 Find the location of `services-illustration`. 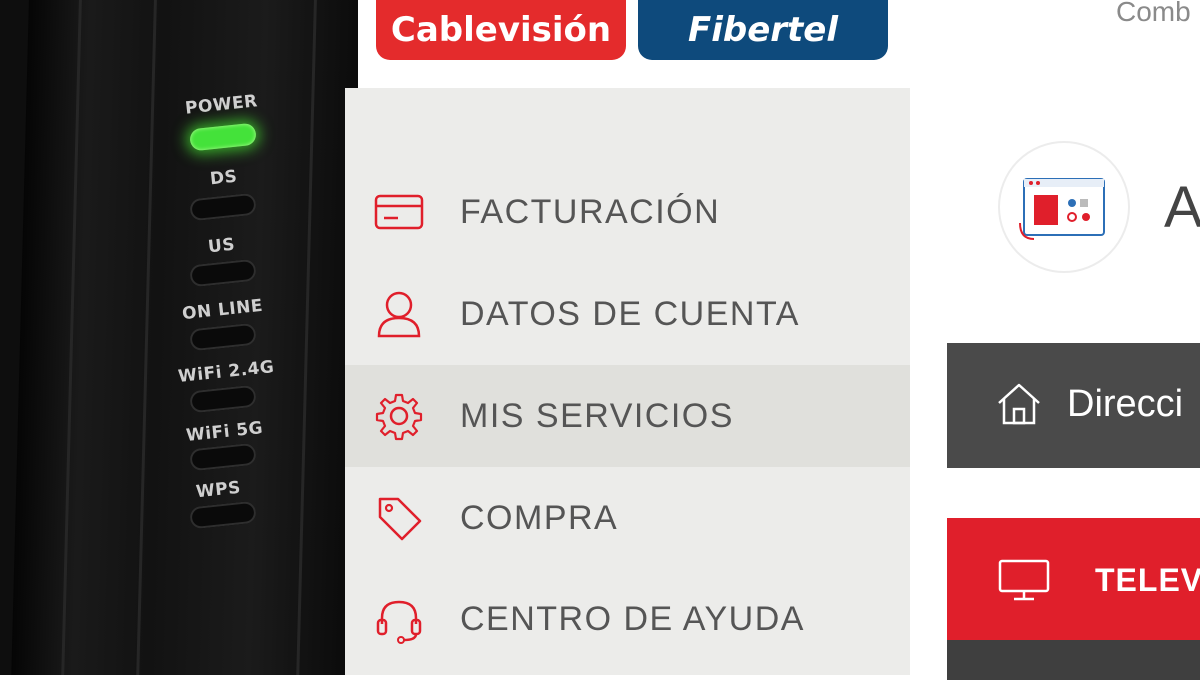

services-illustration is located at coordinates (1064, 207).